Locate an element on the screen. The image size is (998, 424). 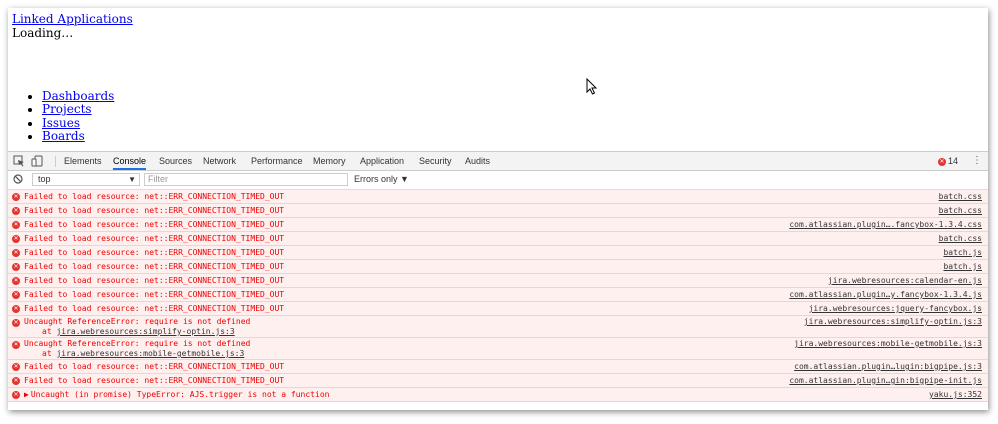
linked-applications-link: Linked Applications is located at coordinates (72, 19).